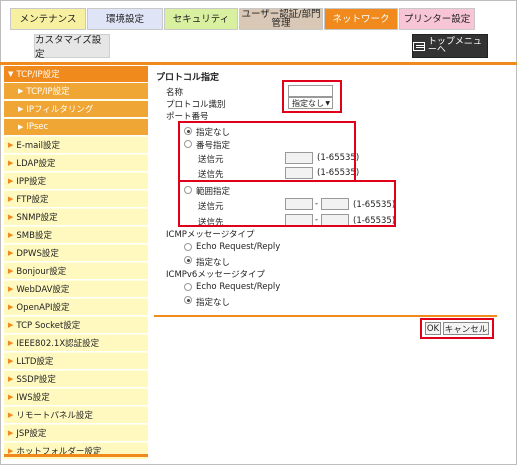 The height and width of the screenshot is (465, 517). I want to click on protocol-label: プロトコル識別, so click(196, 105).